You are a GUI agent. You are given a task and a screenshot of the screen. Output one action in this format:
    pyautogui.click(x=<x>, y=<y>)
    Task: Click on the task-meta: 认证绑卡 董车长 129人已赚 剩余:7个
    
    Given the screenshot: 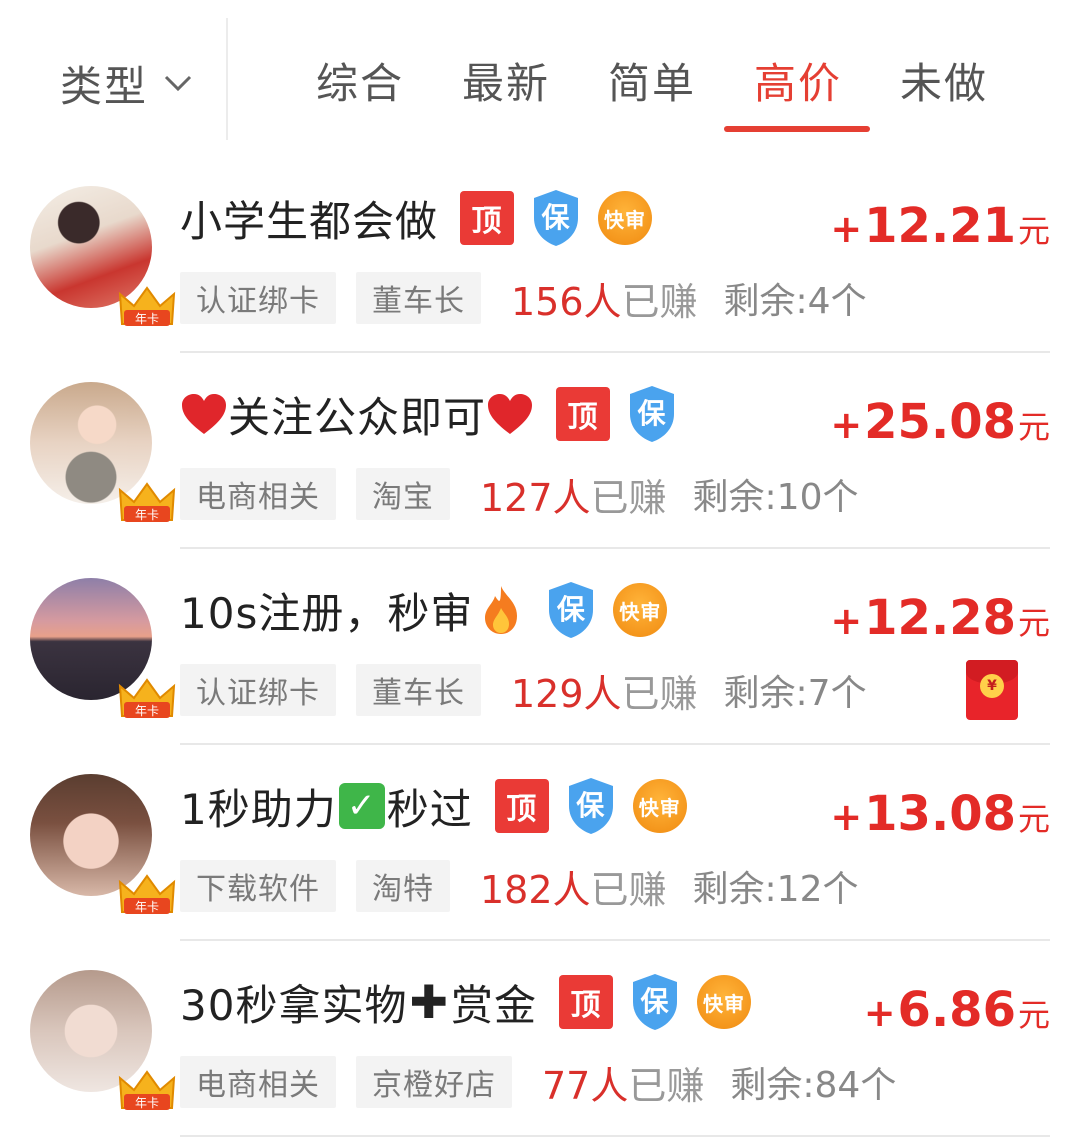 What is the action you would take?
    pyautogui.click(x=523, y=690)
    